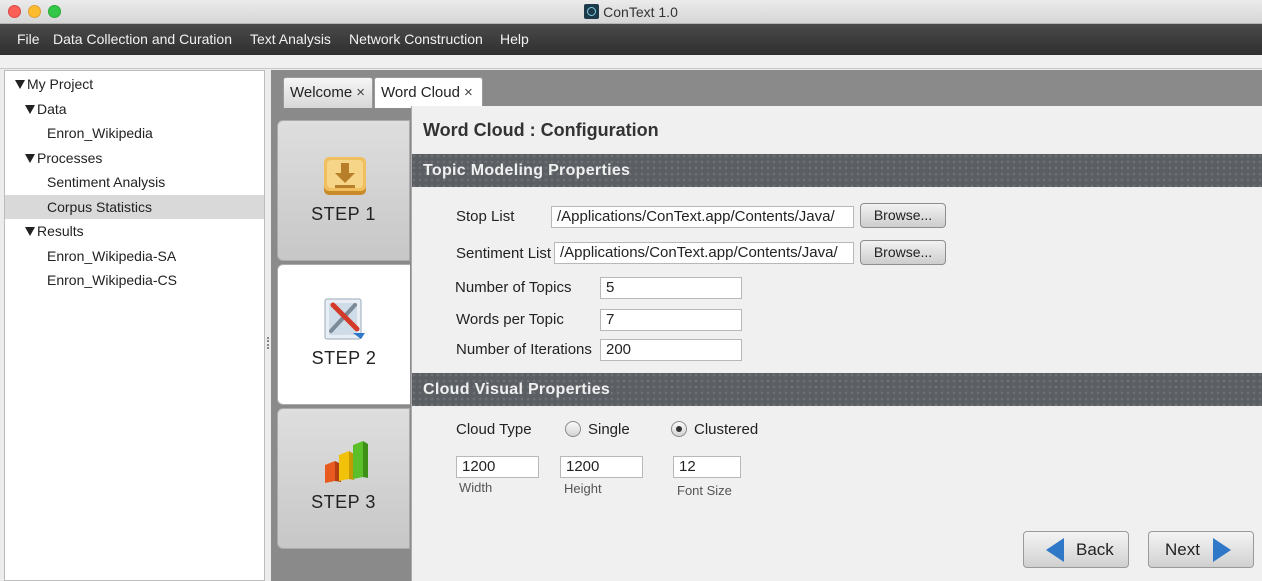  Describe the element at coordinates (52, 109) in the screenshot. I see `tree-folder-data-label: Data` at that location.